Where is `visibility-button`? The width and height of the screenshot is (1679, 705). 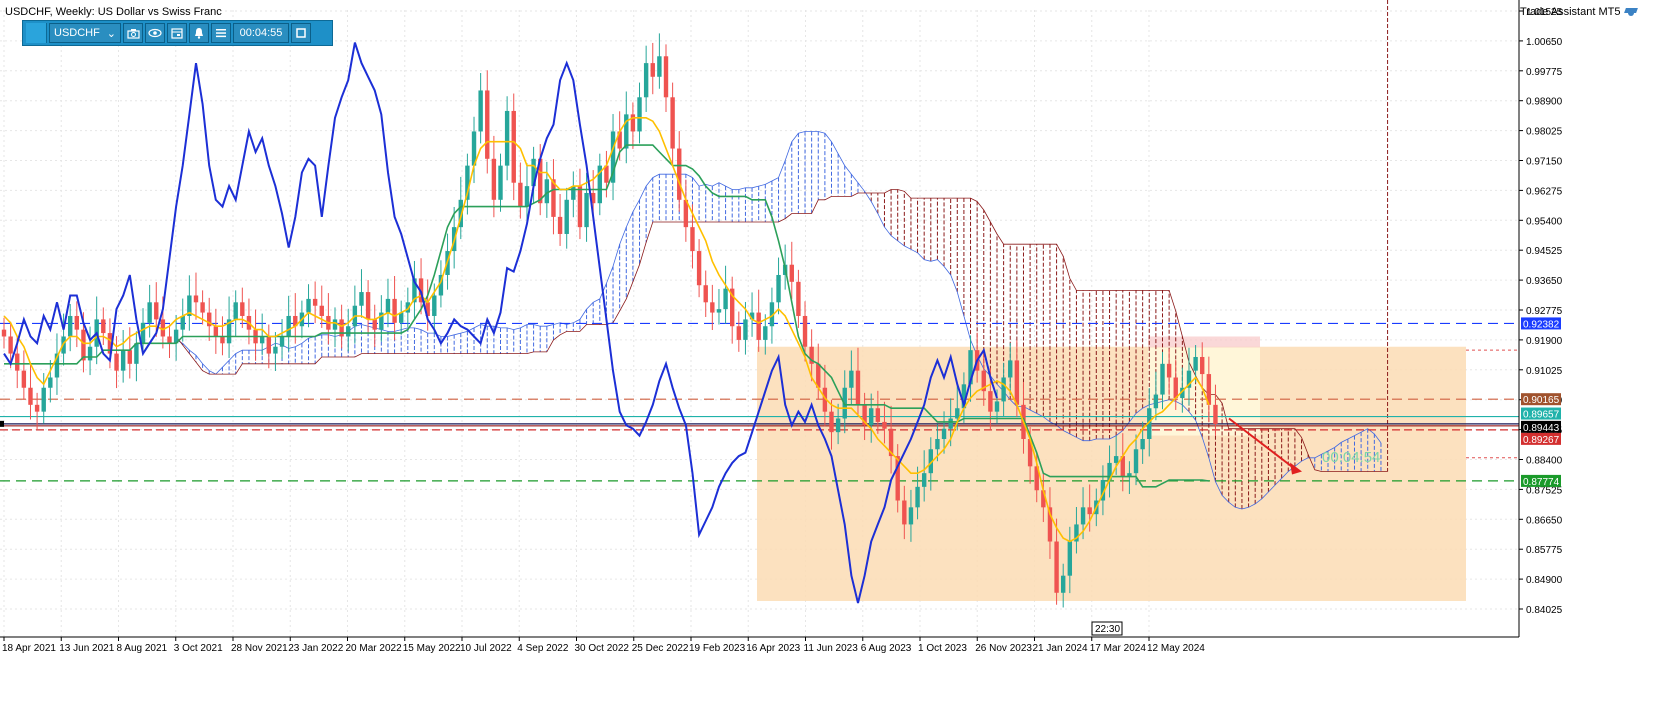
visibility-button is located at coordinates (155, 33).